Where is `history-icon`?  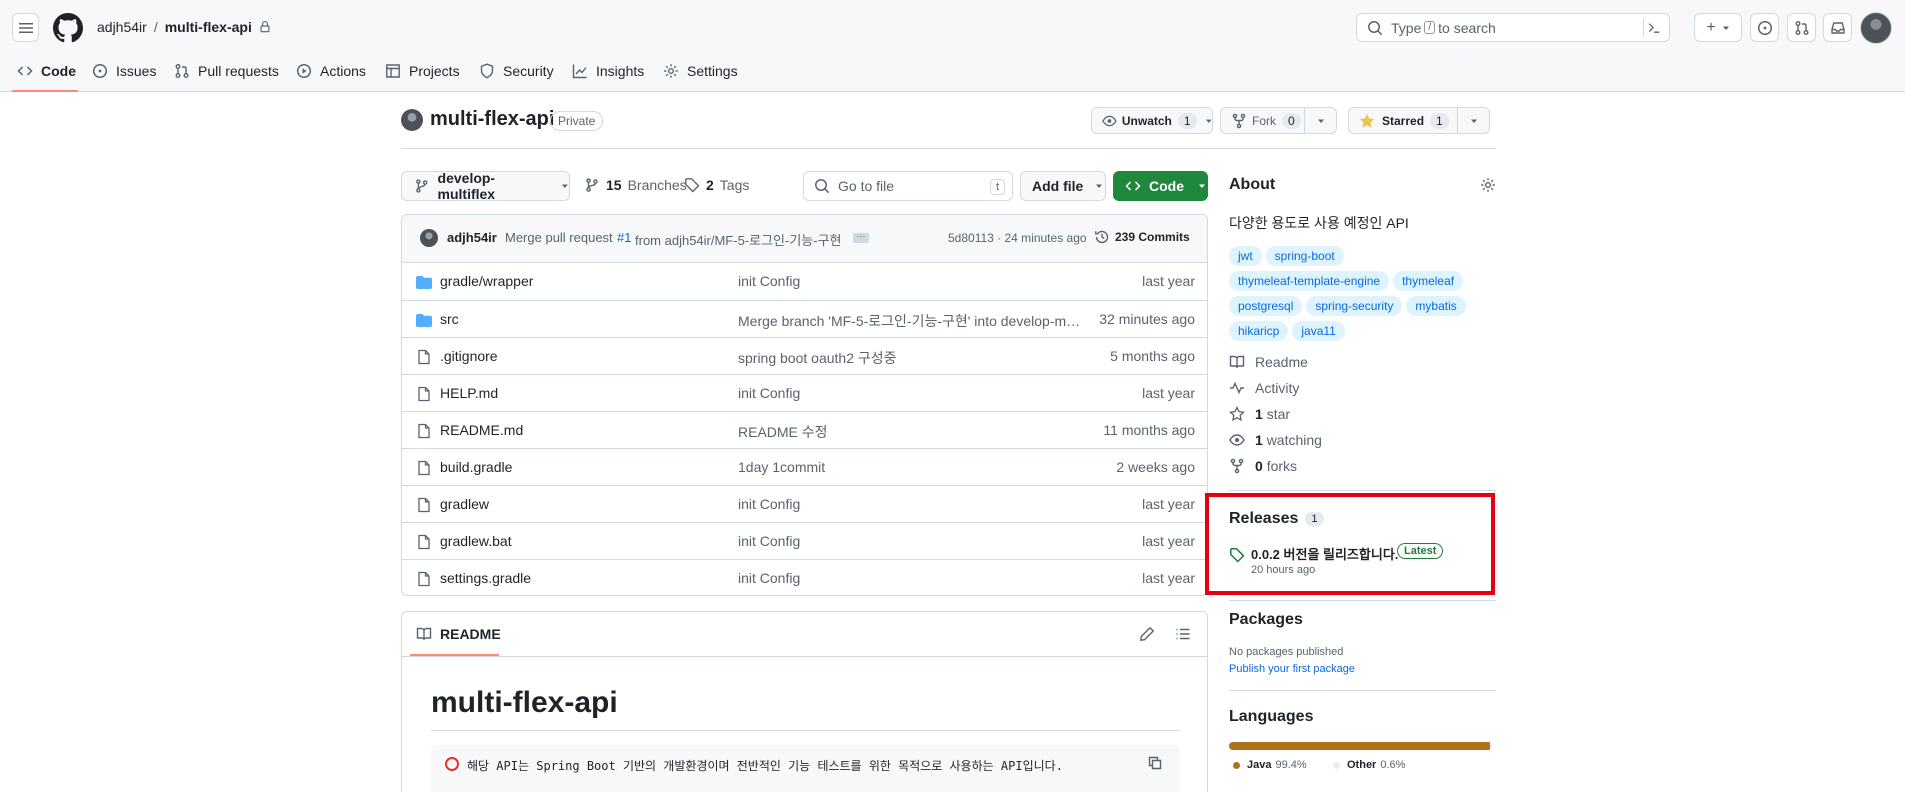
history-icon is located at coordinates (1102, 237).